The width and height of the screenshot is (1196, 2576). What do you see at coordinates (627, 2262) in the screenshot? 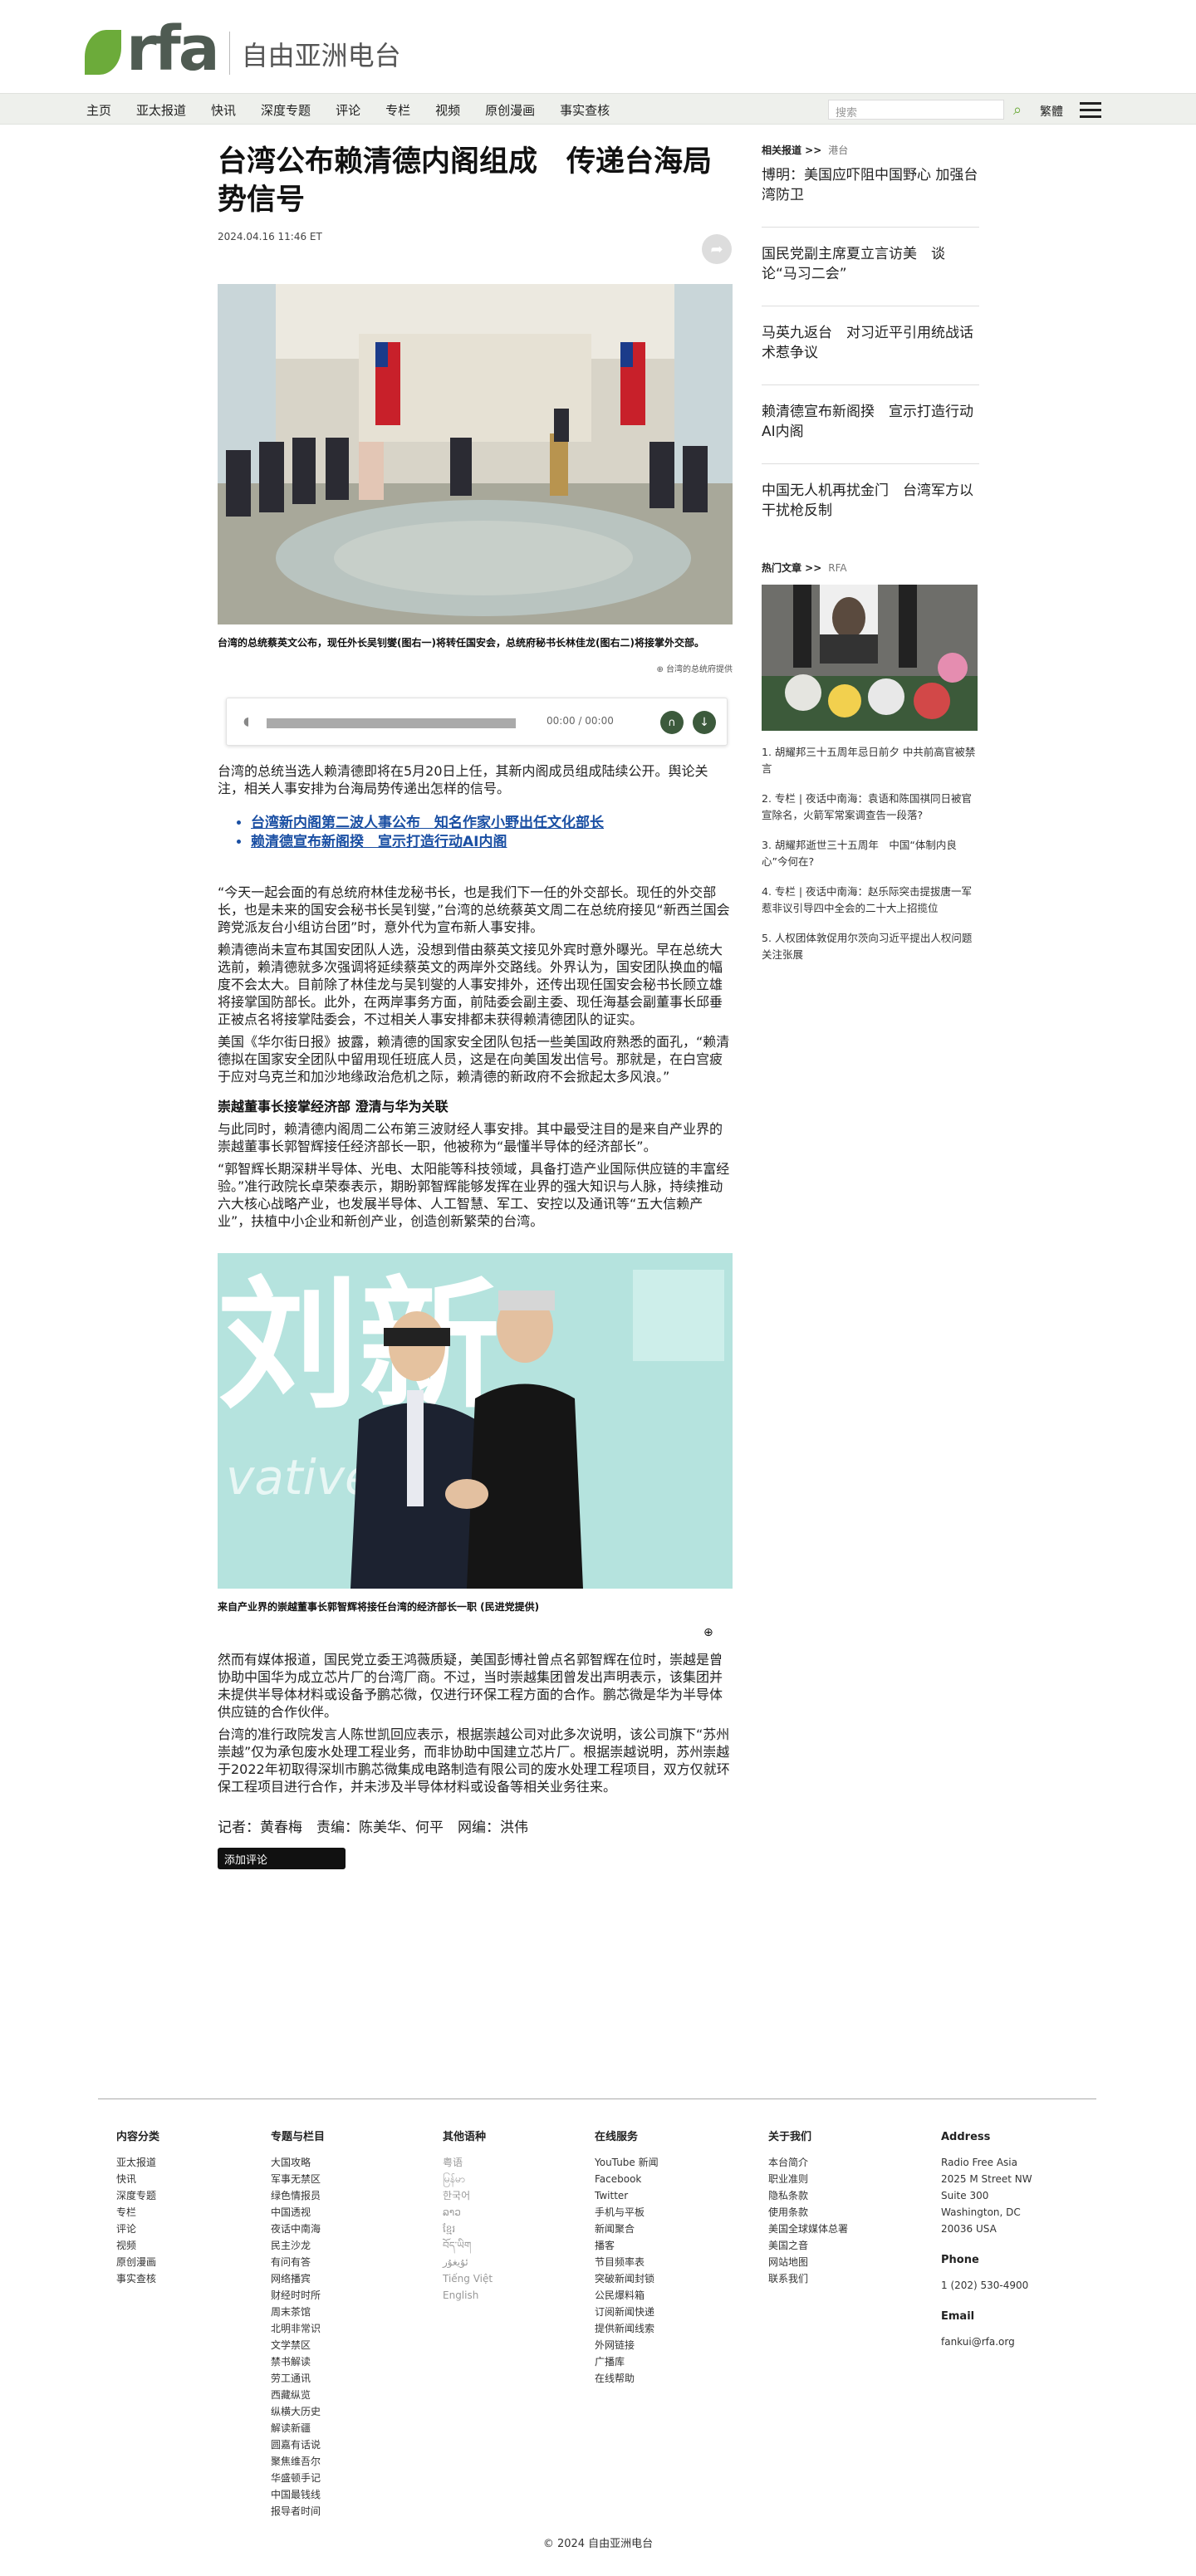
I see `footer-link: 节目频率表` at bounding box center [627, 2262].